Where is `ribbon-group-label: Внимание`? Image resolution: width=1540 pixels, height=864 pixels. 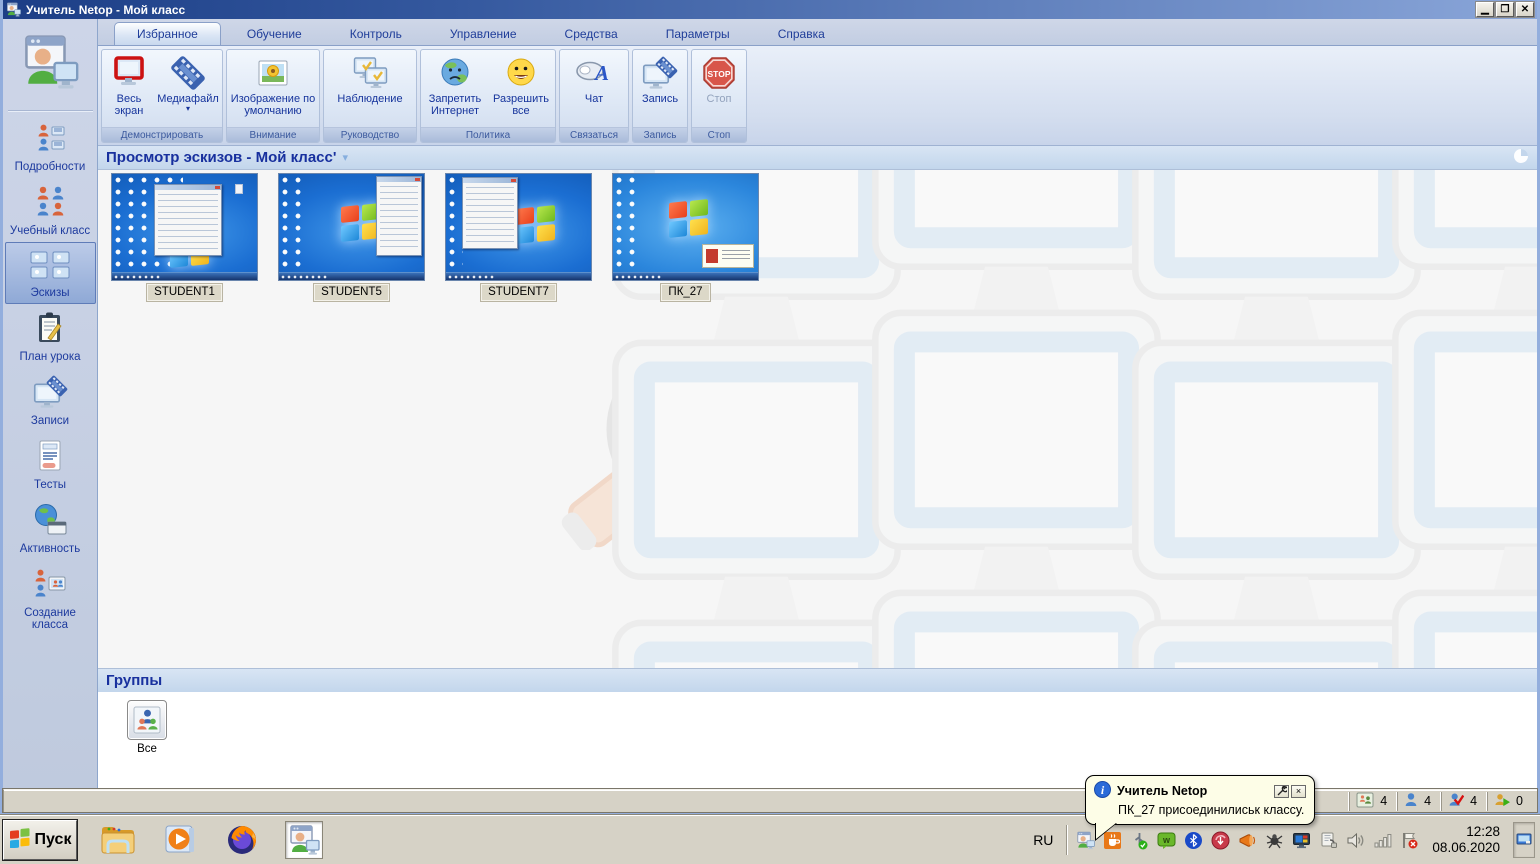
ribbon-group-label: Внимание is located at coordinates (273, 134).